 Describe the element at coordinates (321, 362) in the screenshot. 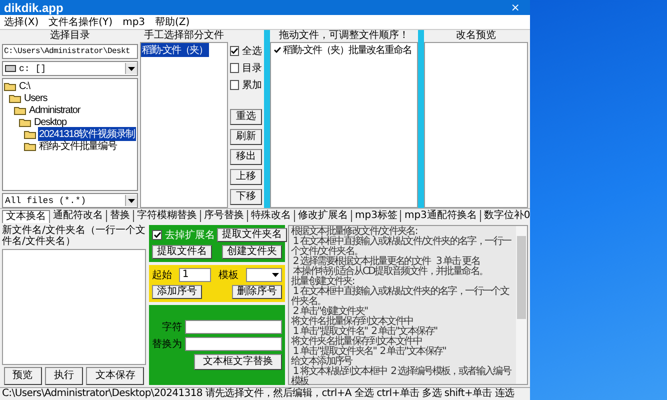

I see `help-line: 给文本添加序号` at that location.